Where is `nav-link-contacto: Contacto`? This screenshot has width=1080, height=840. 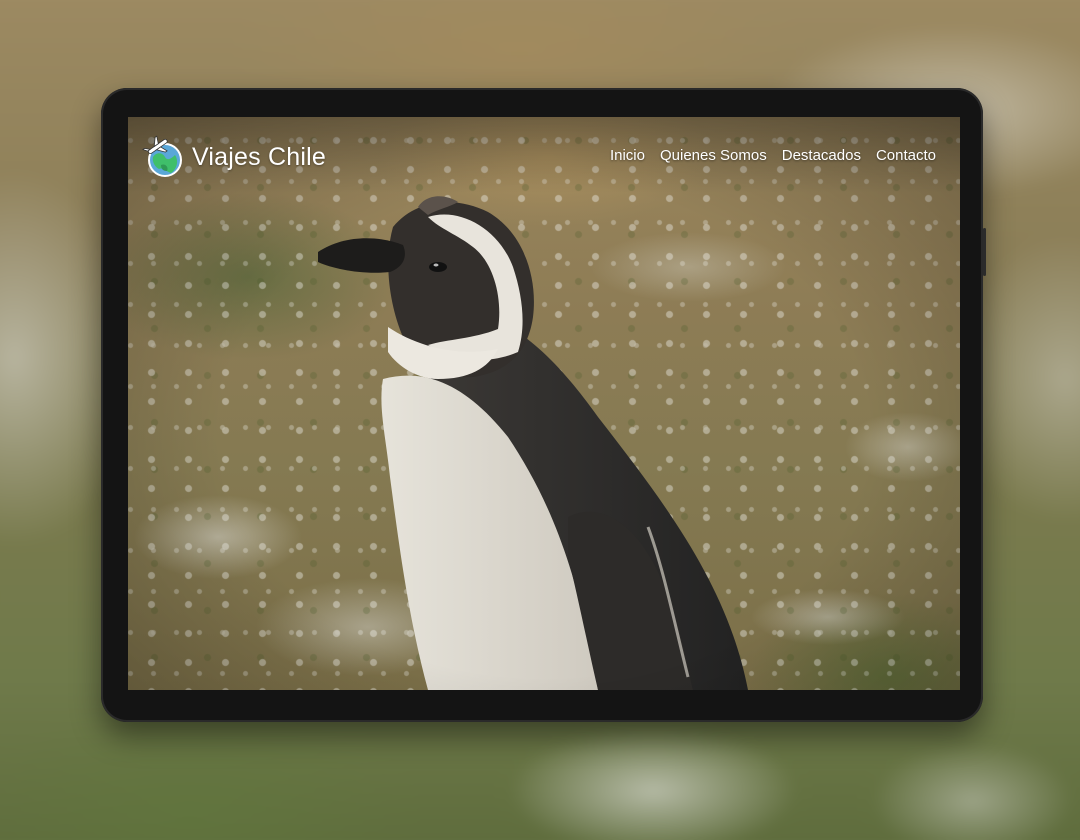
nav-link-contacto: Contacto is located at coordinates (906, 155).